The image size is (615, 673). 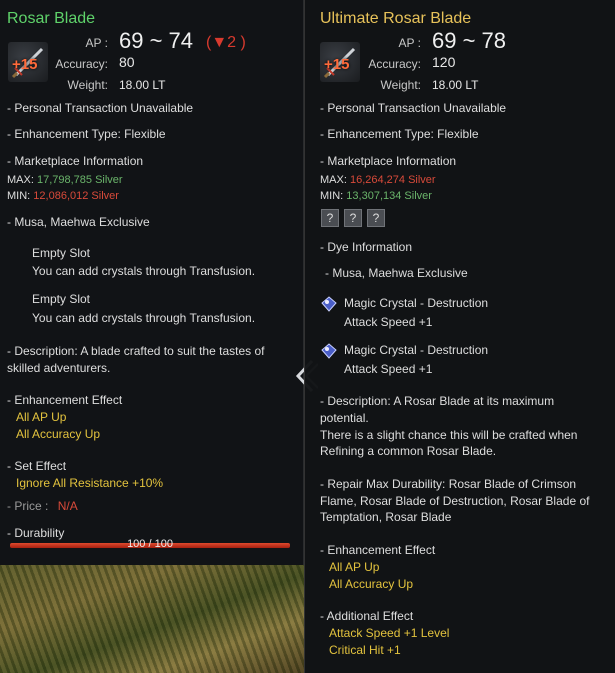 What do you see at coordinates (226, 42) in the screenshot?
I see `ap-change: (▼2 )` at bounding box center [226, 42].